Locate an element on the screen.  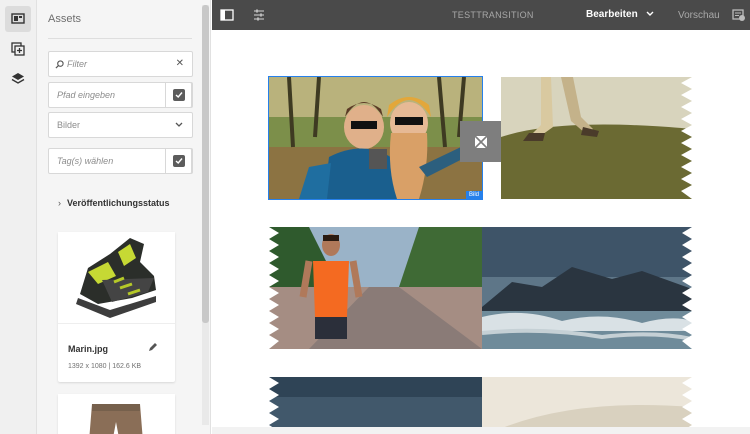
filter-placeholder: Filter is located at coordinates (77, 64).